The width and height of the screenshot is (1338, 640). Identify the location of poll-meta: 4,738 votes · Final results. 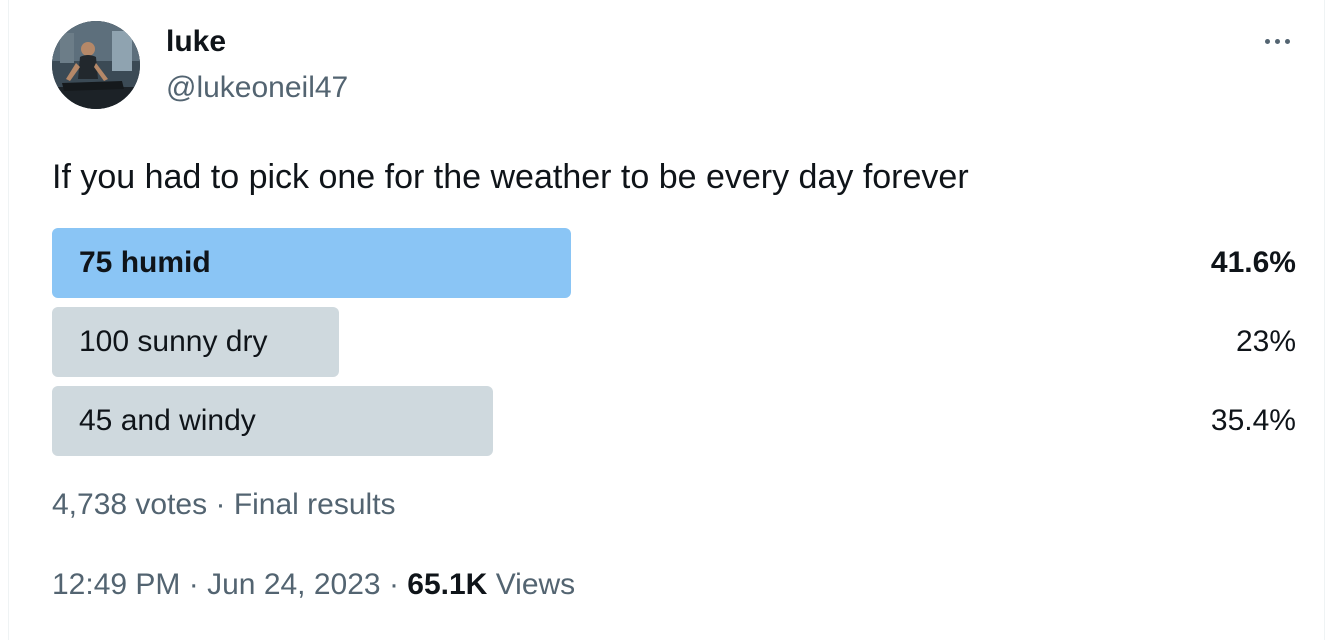
(224, 505).